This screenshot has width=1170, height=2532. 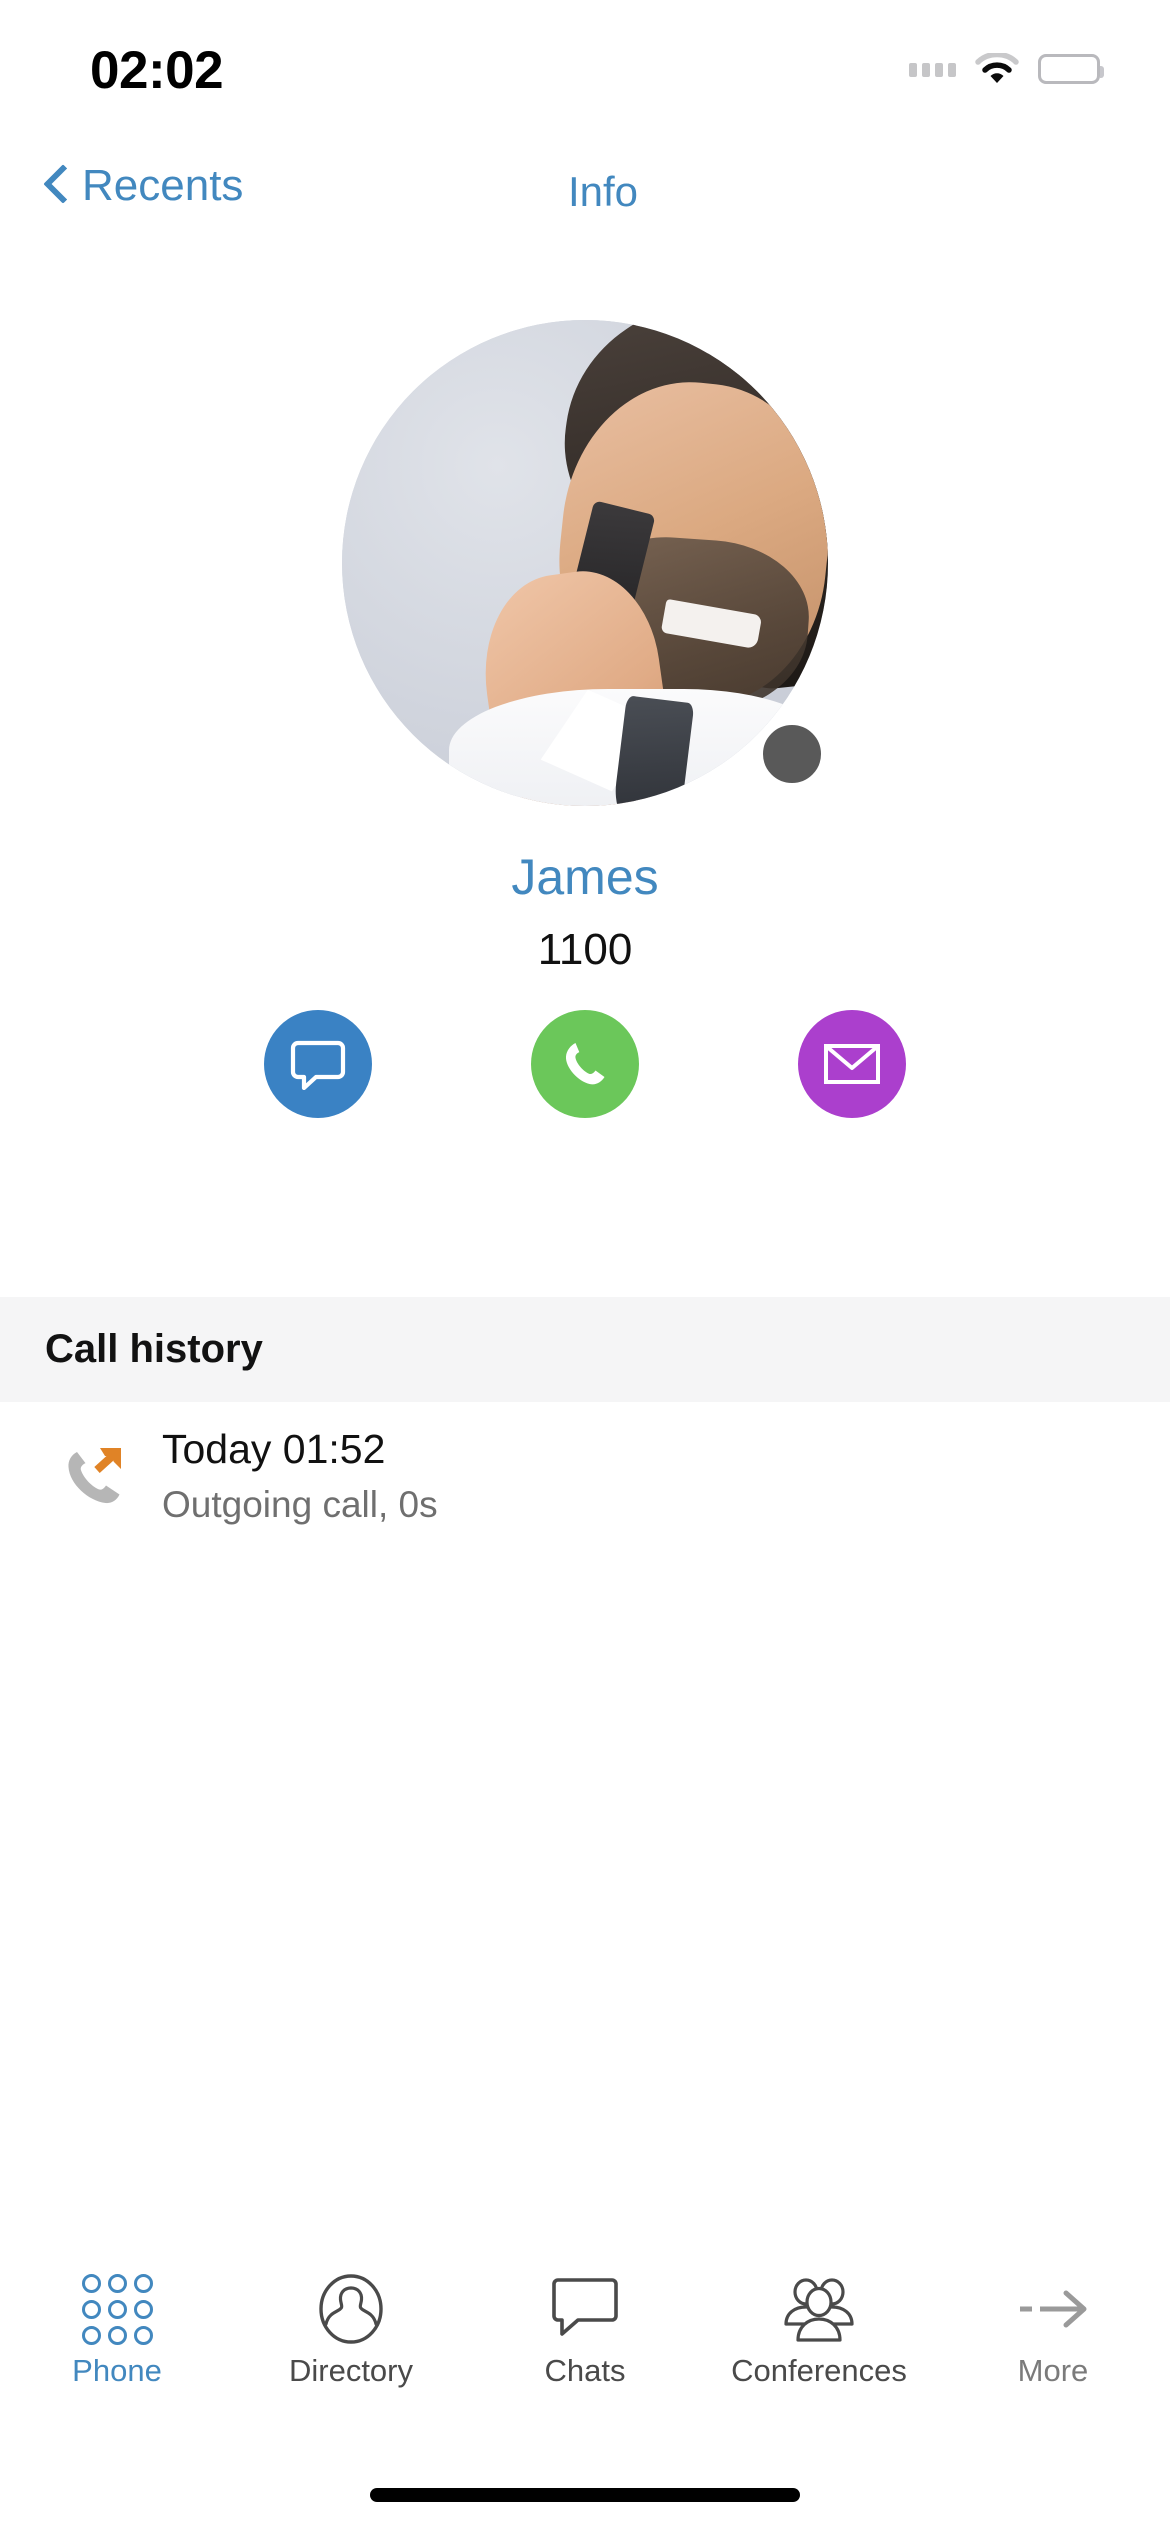 What do you see at coordinates (819, 2309) in the screenshot?
I see `people-group-icon` at bounding box center [819, 2309].